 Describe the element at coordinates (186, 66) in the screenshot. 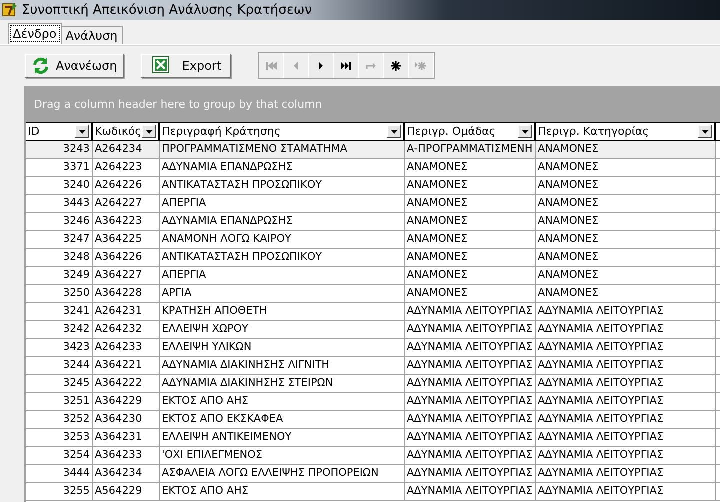

I see `export-button: Export` at that location.